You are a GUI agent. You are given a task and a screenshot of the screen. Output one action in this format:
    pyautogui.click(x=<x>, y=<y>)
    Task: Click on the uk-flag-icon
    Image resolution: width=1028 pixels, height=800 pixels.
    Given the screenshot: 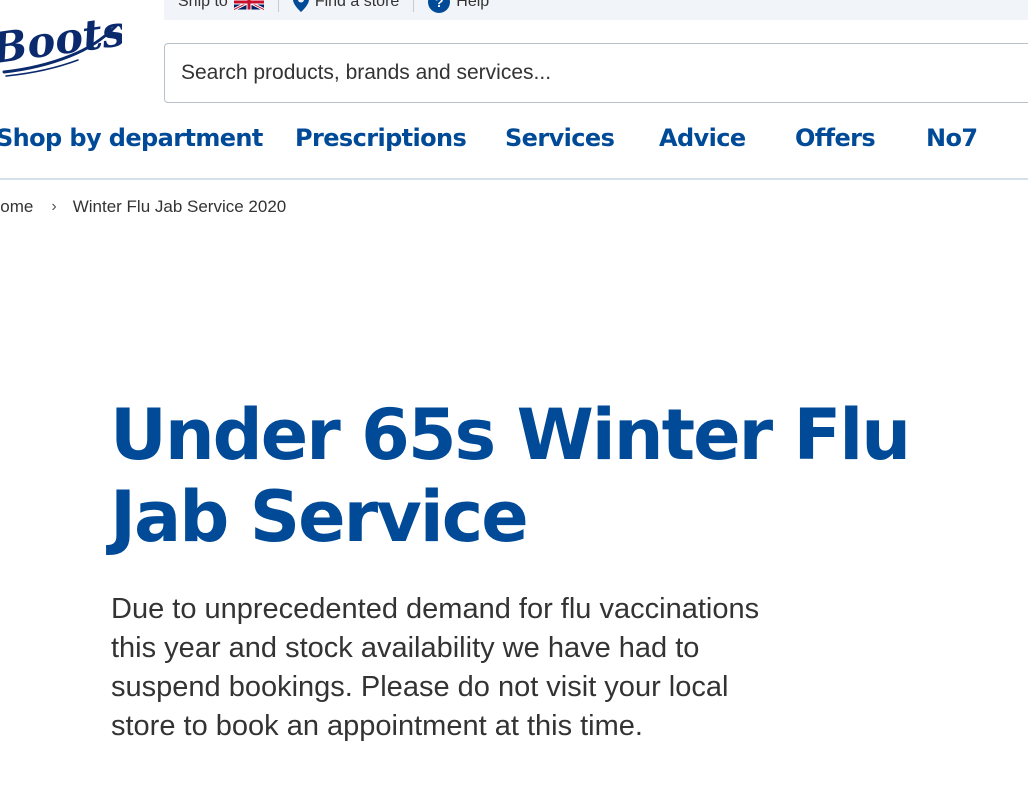 What is the action you would take?
    pyautogui.click(x=248, y=5)
    